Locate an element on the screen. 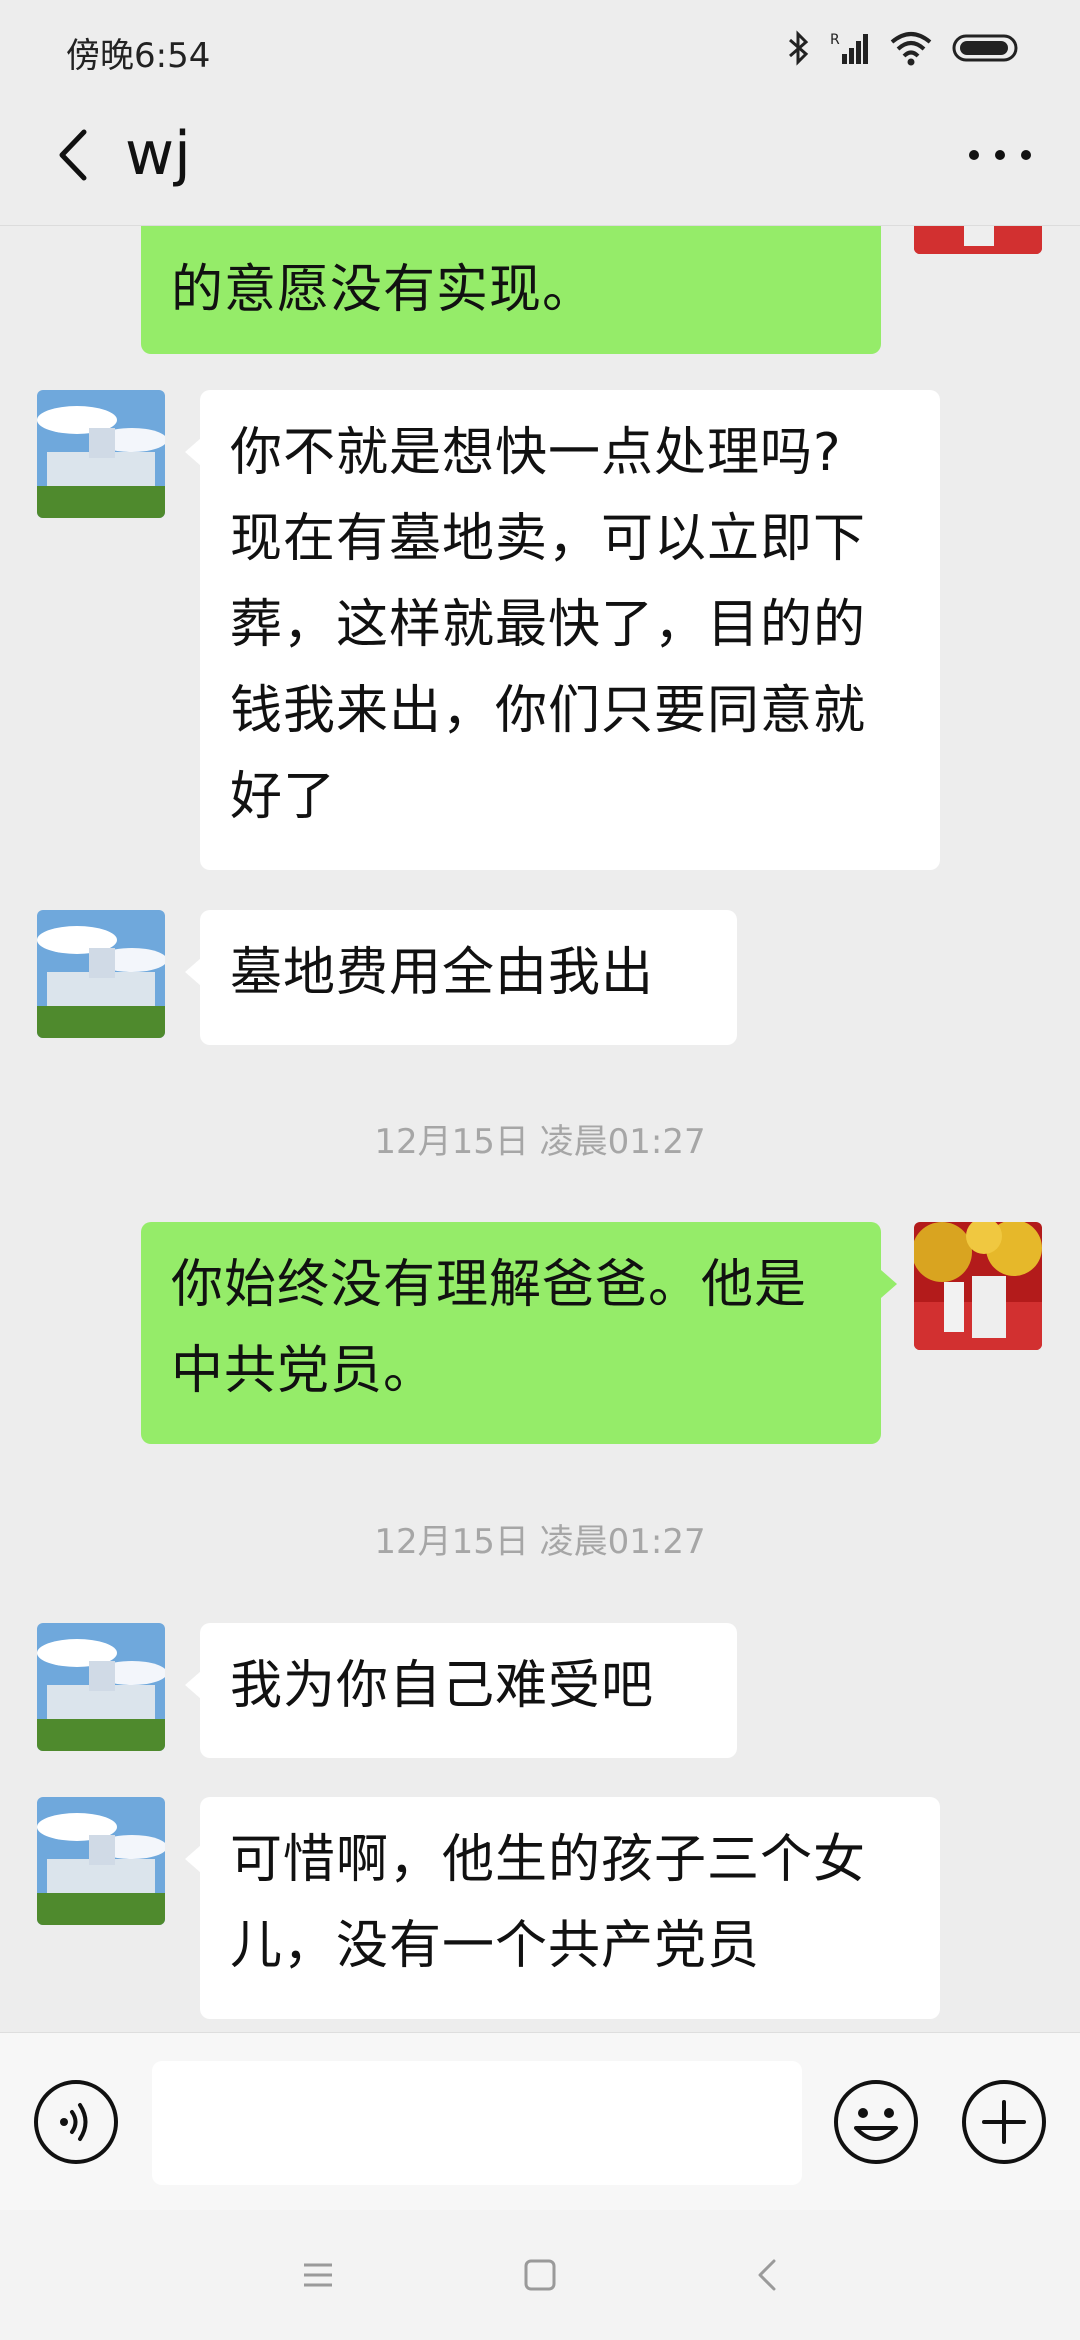 This screenshot has width=1080, height=2340. message-bubble-incoming: 可惜啊，他生的孩子三个女 儿，没有一个共产党员 is located at coordinates (570, 1908).